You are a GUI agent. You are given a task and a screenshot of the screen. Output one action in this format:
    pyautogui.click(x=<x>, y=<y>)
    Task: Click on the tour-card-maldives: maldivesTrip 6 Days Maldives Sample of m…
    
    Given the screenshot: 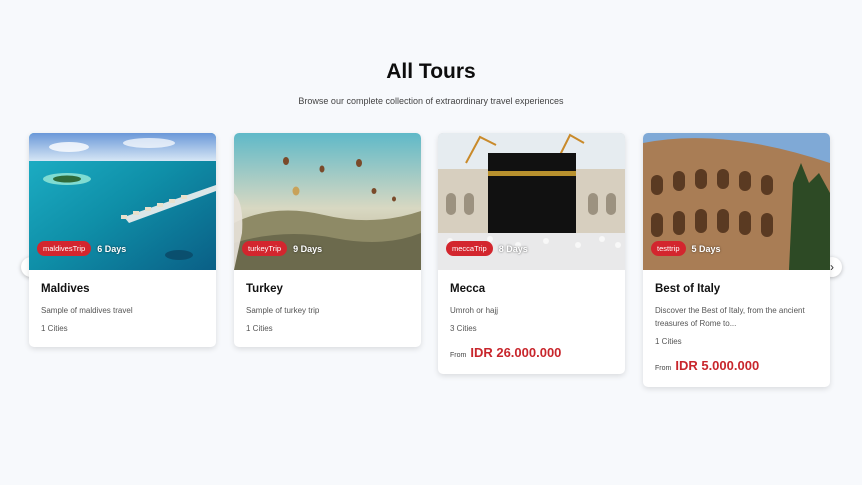 What is the action you would take?
    pyautogui.click(x=122, y=240)
    